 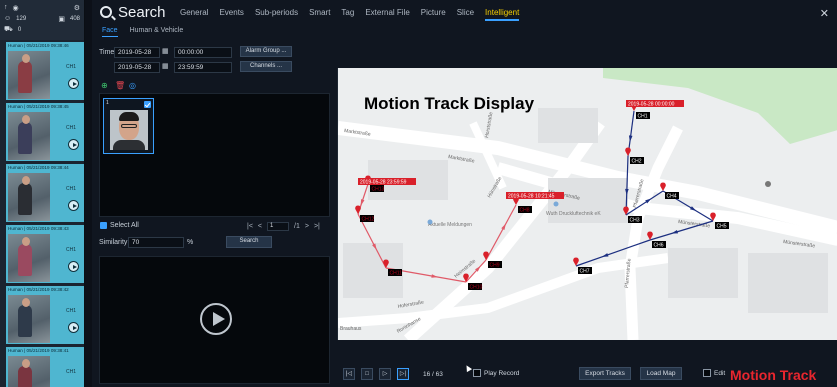 What do you see at coordinates (45, 254) in the screenshot?
I see `event-item: Human | 05/21/2019 09:38:43 CH1` at bounding box center [45, 254].